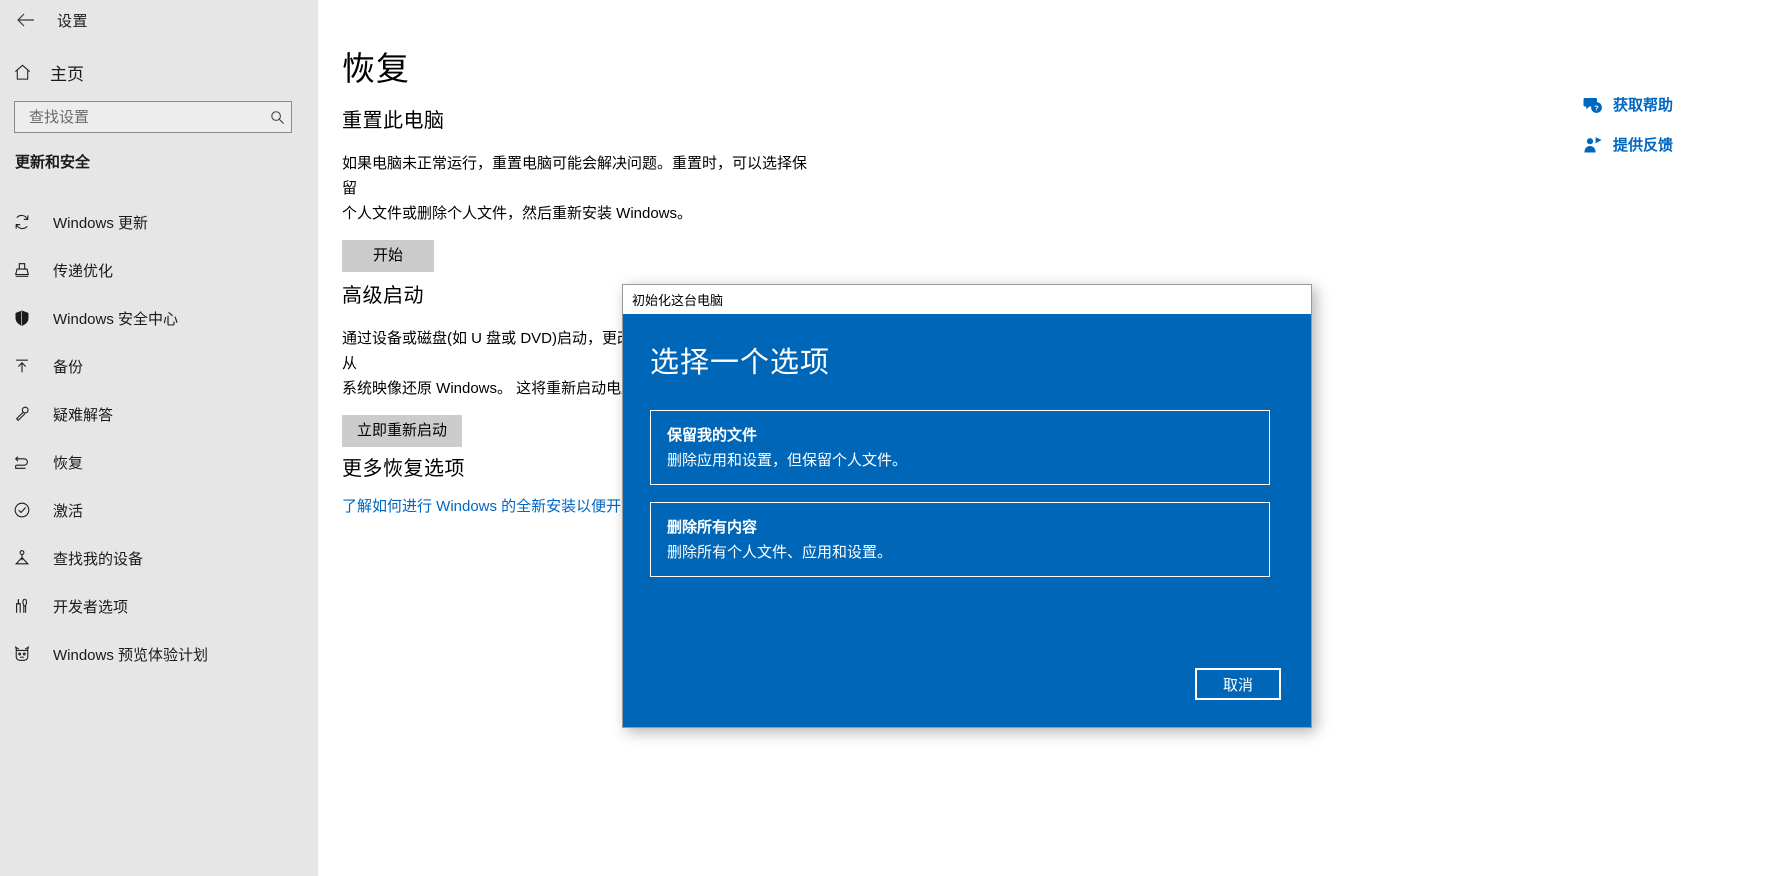 The image size is (1789, 876). I want to click on option-remove-everything: 删除所有内容 删除所有个人文件、应用和设置。, so click(960, 539).